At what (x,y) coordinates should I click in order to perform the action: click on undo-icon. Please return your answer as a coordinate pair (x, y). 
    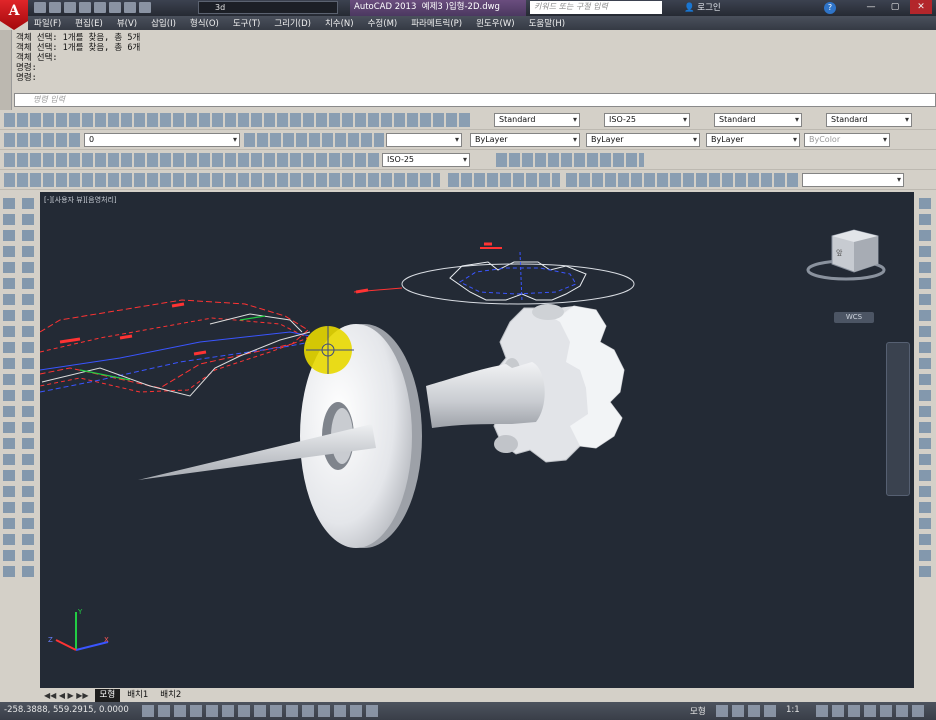
    Looking at the image, I should click on (115, 7).